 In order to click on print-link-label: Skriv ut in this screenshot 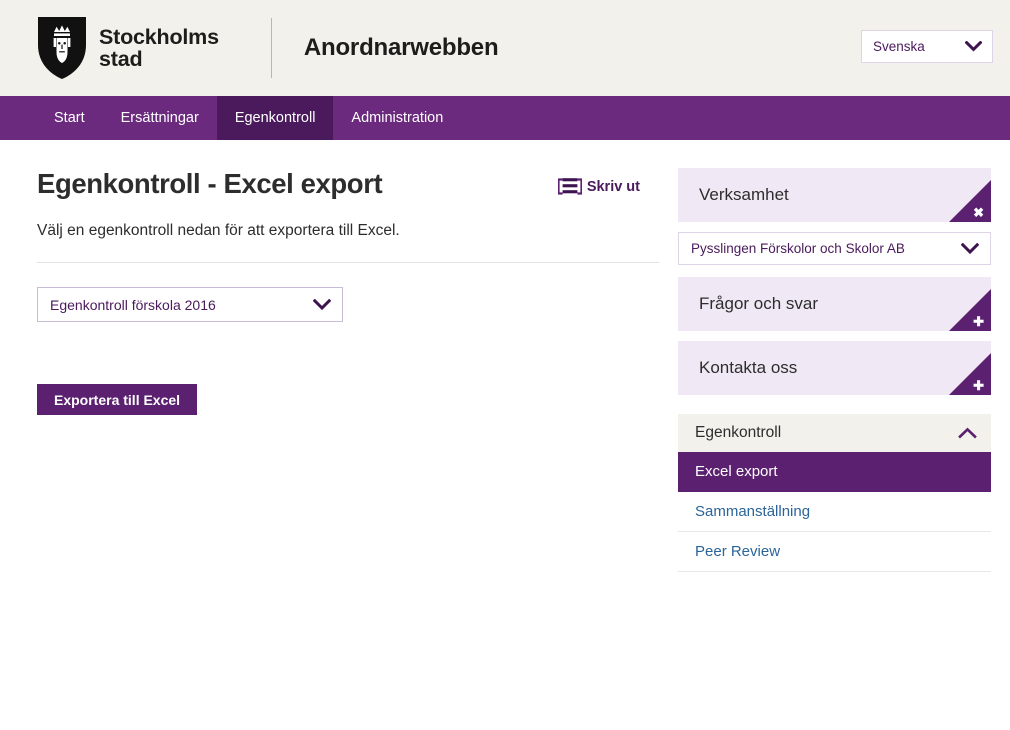, I will do `click(613, 186)`.